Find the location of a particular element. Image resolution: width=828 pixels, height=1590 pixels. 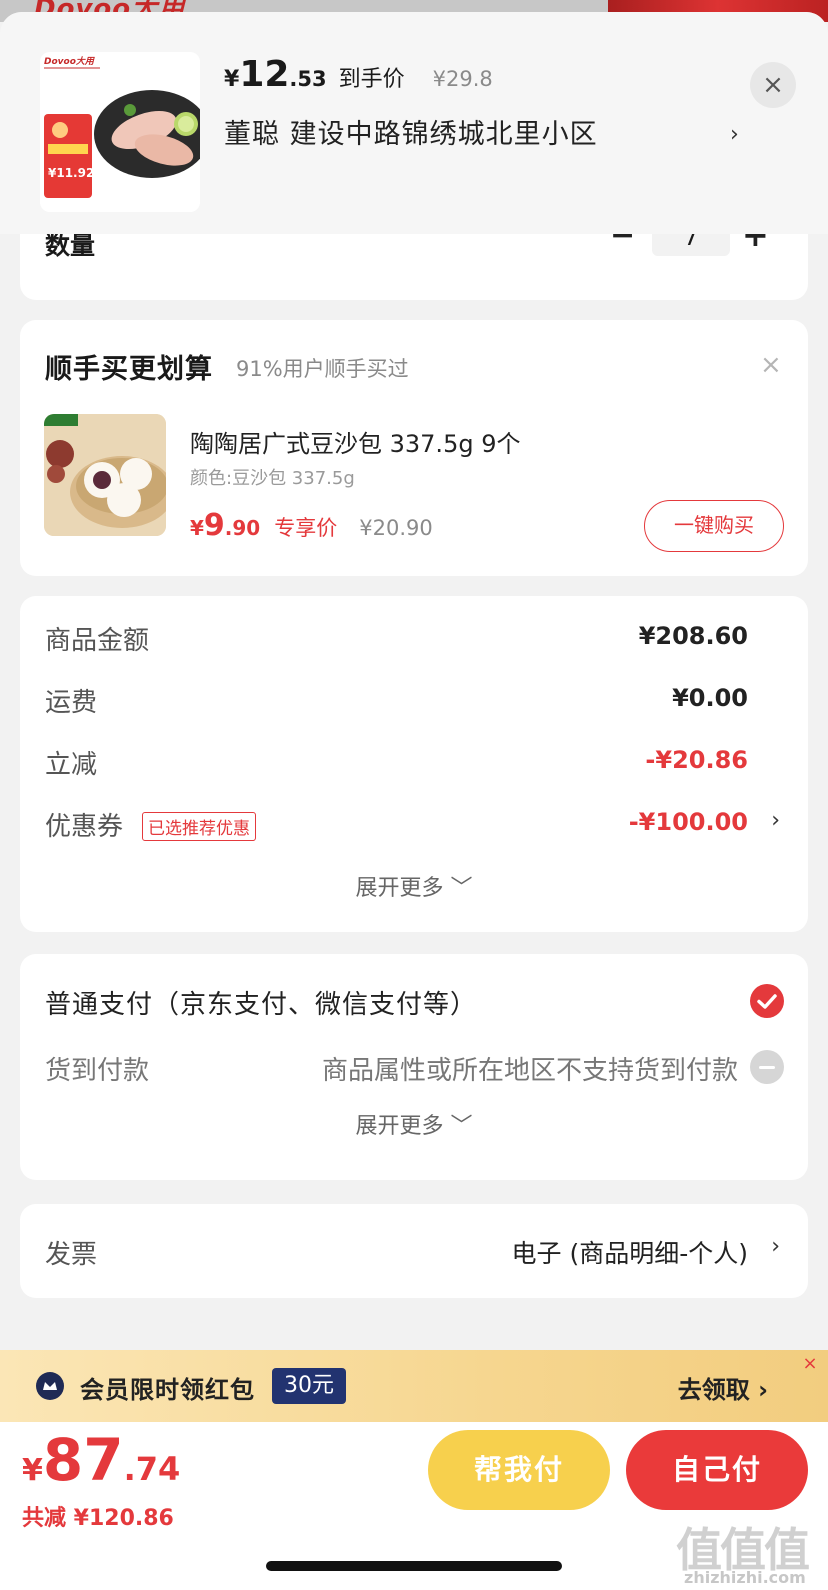

addon-original-price: ¥20.90 is located at coordinates (396, 528).